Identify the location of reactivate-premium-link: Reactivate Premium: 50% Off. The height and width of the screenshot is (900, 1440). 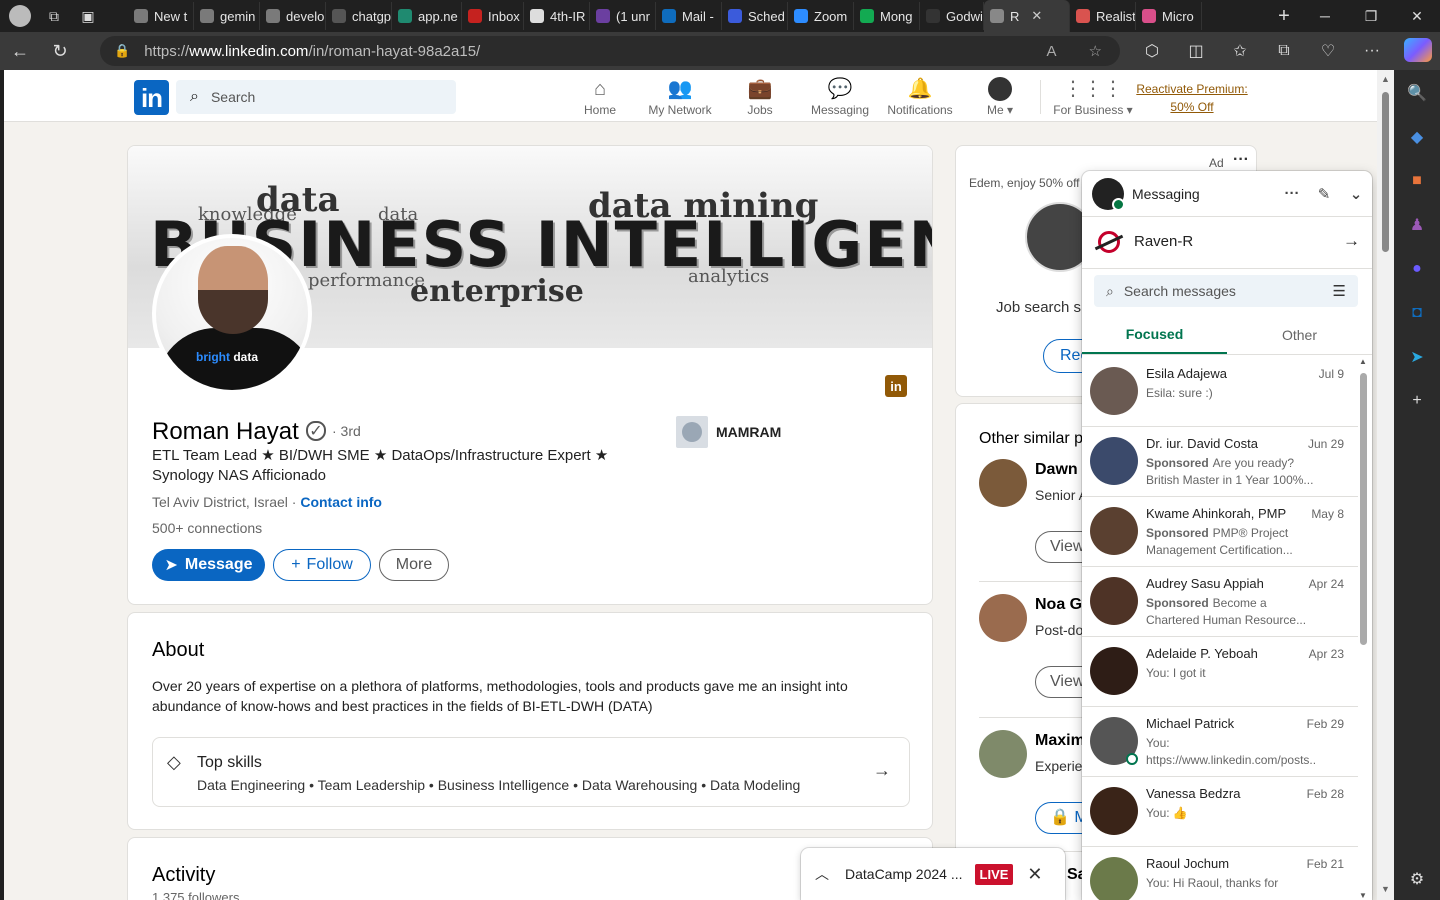
(1192, 98).